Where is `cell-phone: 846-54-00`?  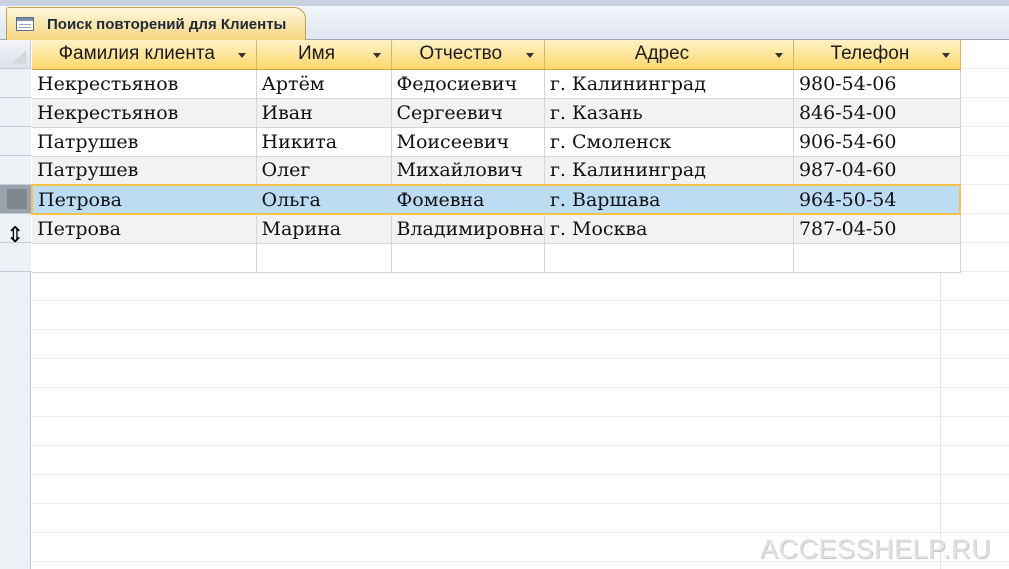 cell-phone: 846-54-00 is located at coordinates (877, 113).